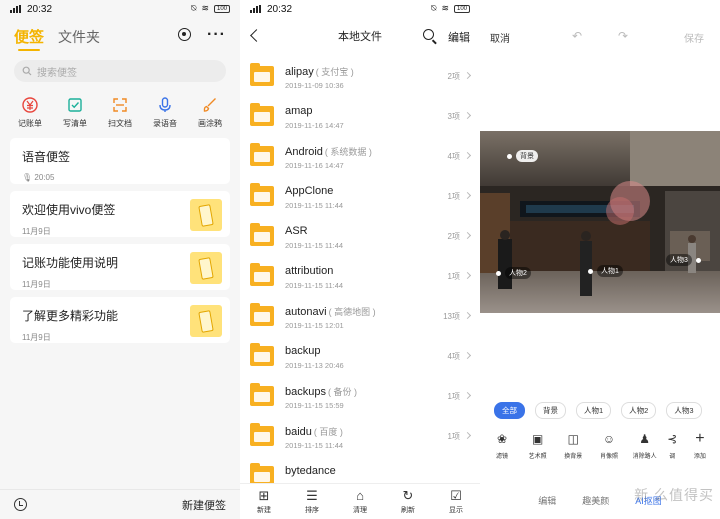  Describe the element at coordinates (684, 410) in the screenshot. I see `pill-person-3: 人物3` at that location.